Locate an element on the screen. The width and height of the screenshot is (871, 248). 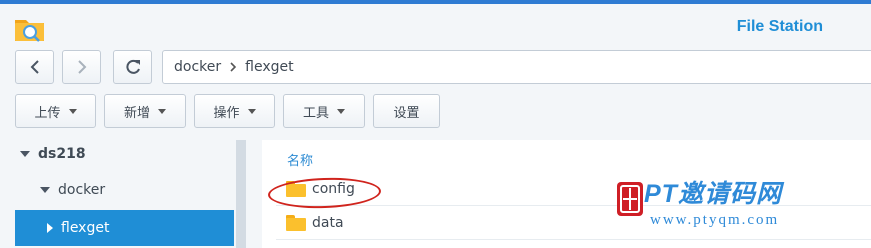
tree-node-docker: docker is located at coordinates (72, 190).